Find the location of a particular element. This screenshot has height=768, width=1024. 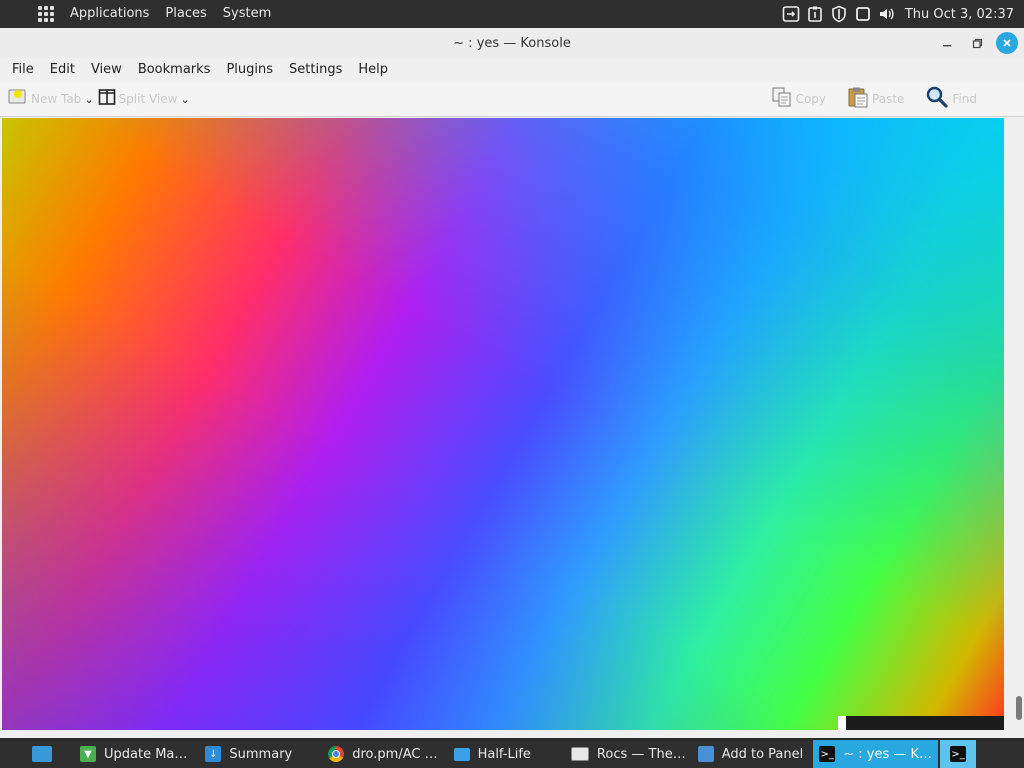

terminal-prompt-line is located at coordinates (921, 723).